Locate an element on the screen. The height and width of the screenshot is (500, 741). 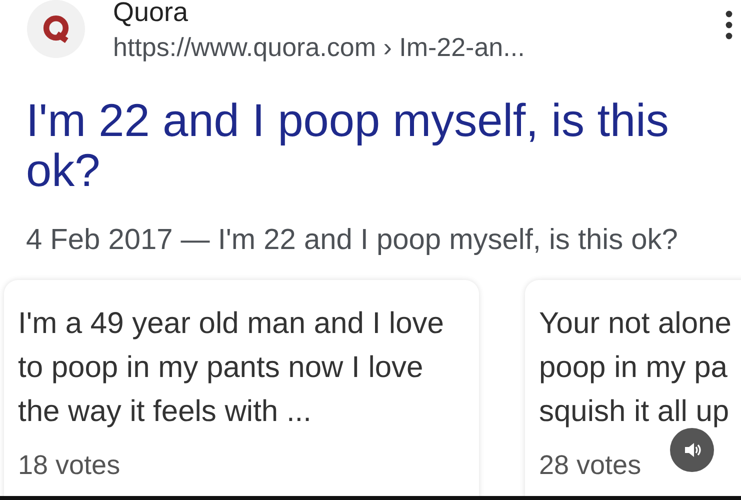
result-snippet: 4 Feb 2017 — I'm 22 and I poop myself, is this ok? is located at coordinates (352, 240).